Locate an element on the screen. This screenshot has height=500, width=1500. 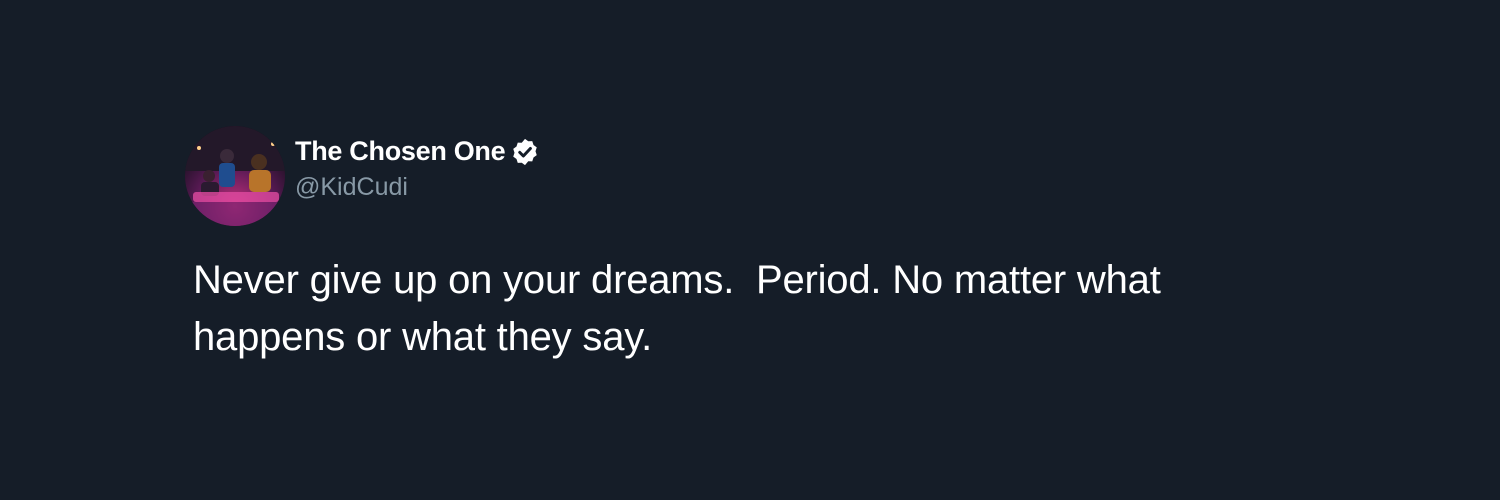
author-handle: @KidCudi is located at coordinates (417, 187).